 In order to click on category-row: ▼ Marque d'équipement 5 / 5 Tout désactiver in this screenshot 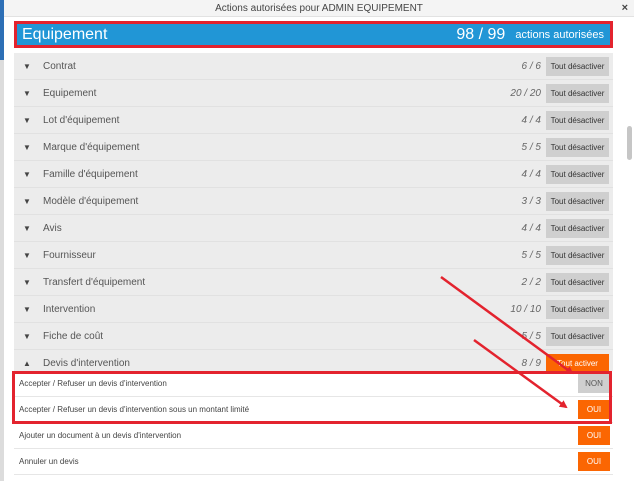, I will do `click(313, 147)`.